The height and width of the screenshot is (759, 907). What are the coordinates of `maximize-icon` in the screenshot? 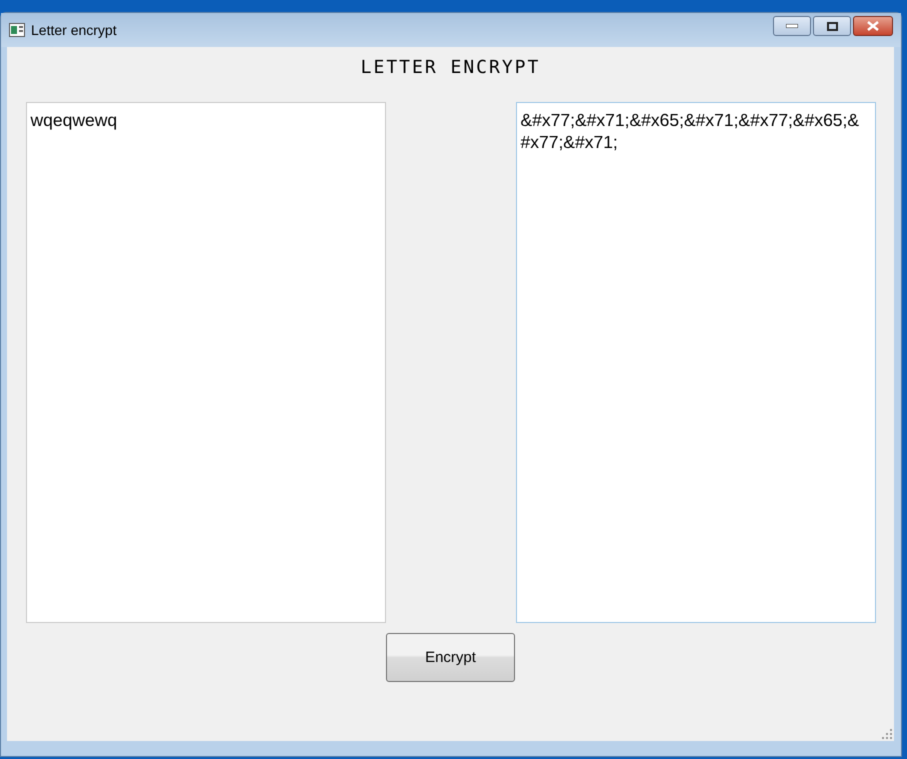 It's located at (832, 26).